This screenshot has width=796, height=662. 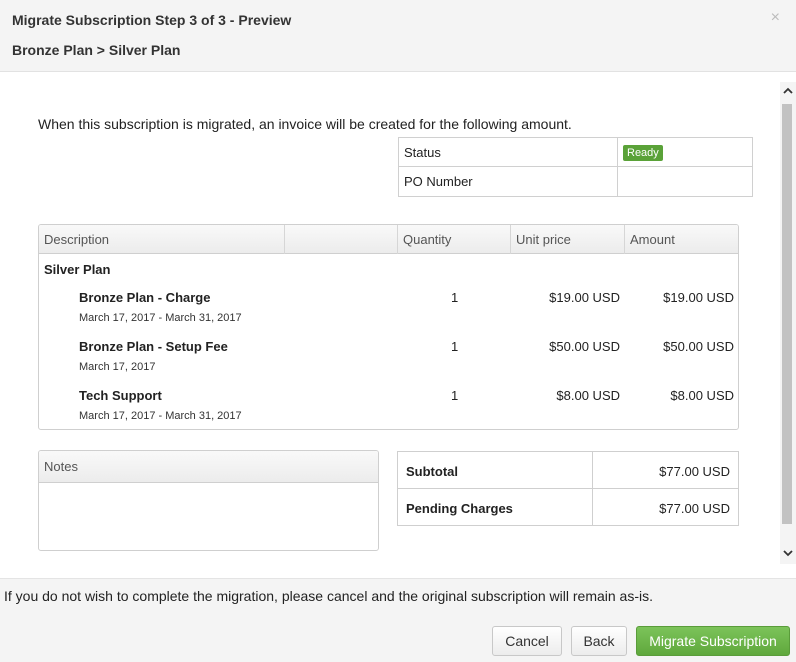 I want to click on column-description: Description, so click(x=76, y=239).